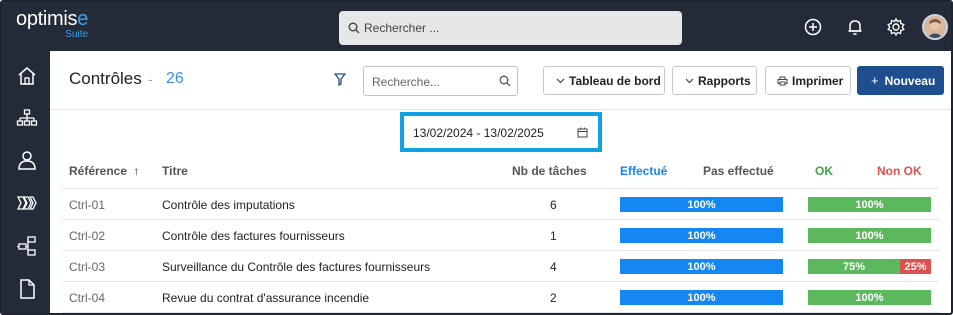 This screenshot has height=315, width=953. Describe the element at coordinates (27, 118) in the screenshot. I see `org-chart-icon` at that location.